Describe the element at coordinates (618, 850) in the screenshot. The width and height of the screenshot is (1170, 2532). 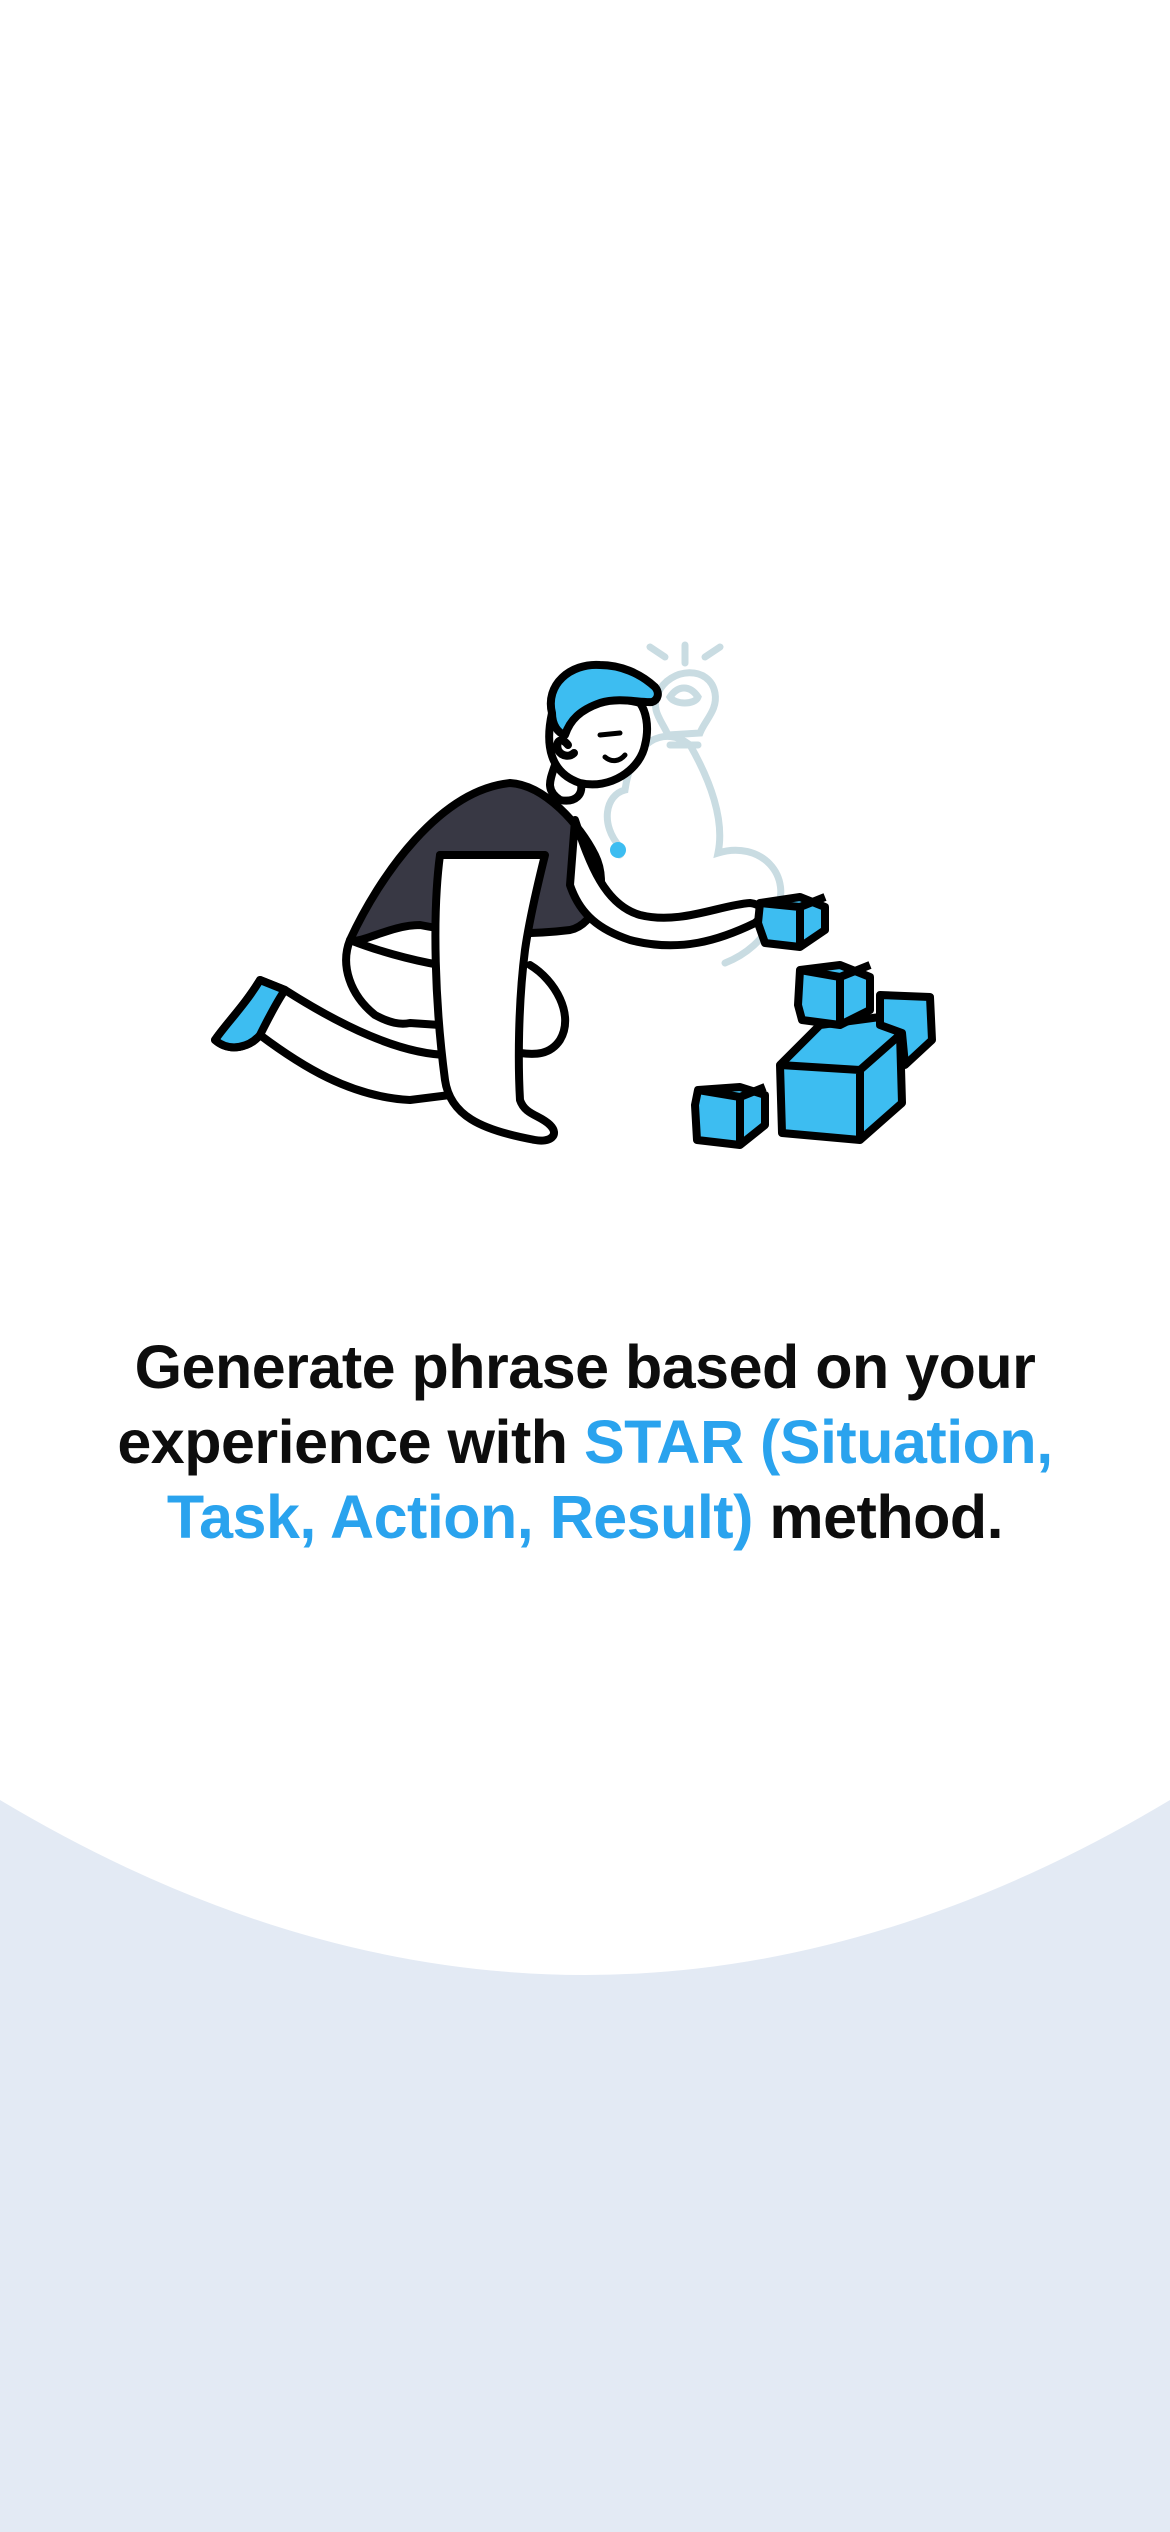
I see `dot-icon` at that location.